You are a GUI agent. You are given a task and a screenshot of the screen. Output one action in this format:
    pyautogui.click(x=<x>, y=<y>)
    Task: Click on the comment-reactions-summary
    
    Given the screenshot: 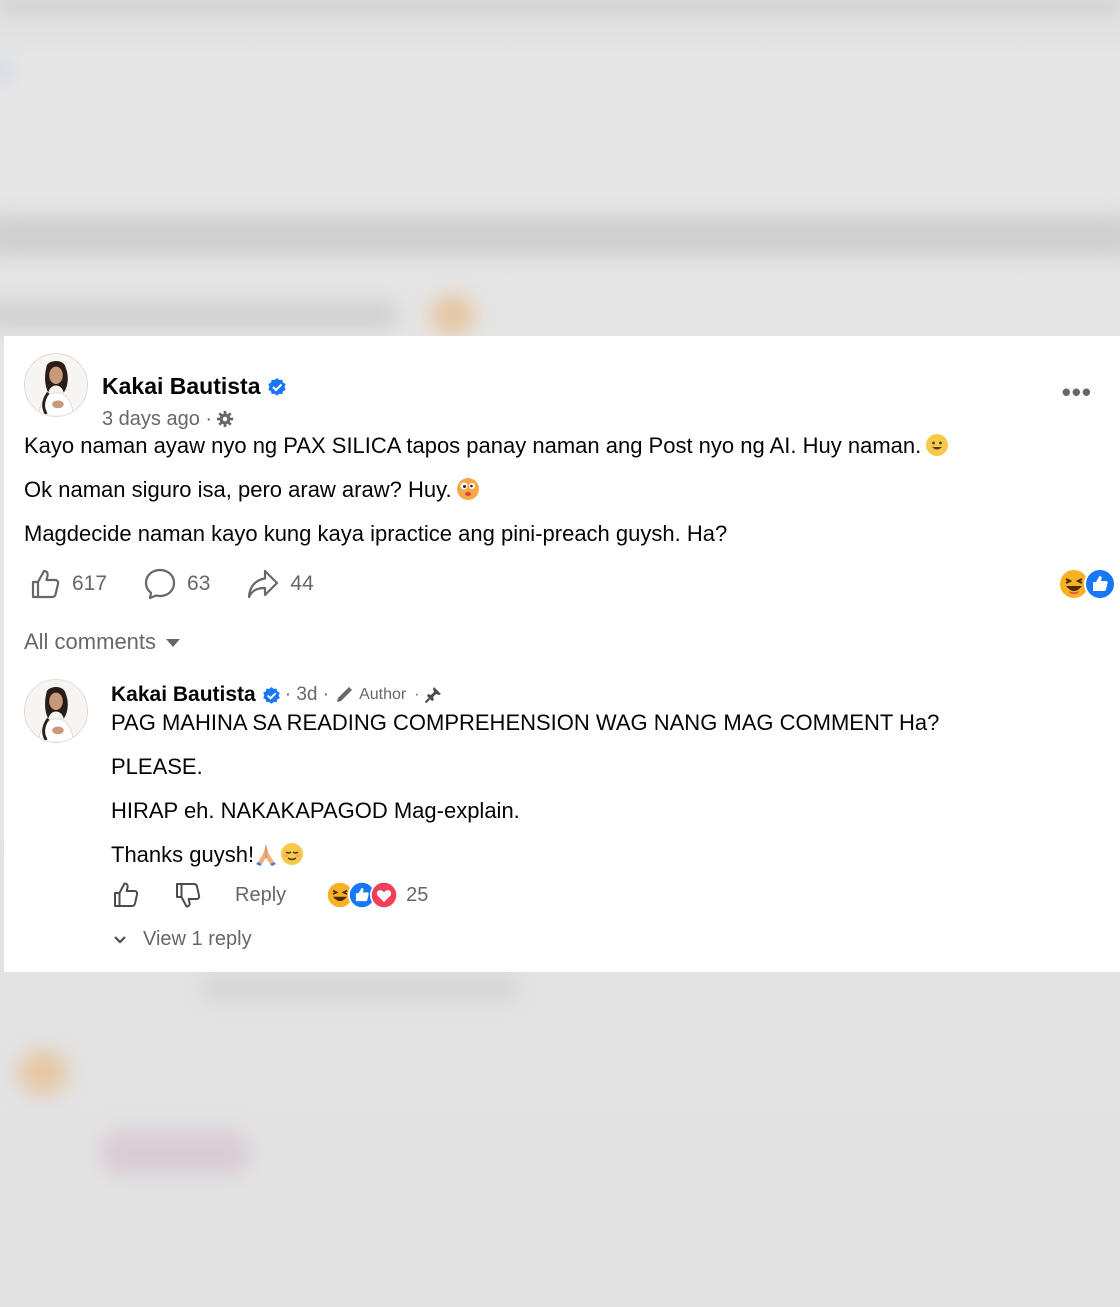 What is the action you would take?
    pyautogui.click(x=362, y=895)
    